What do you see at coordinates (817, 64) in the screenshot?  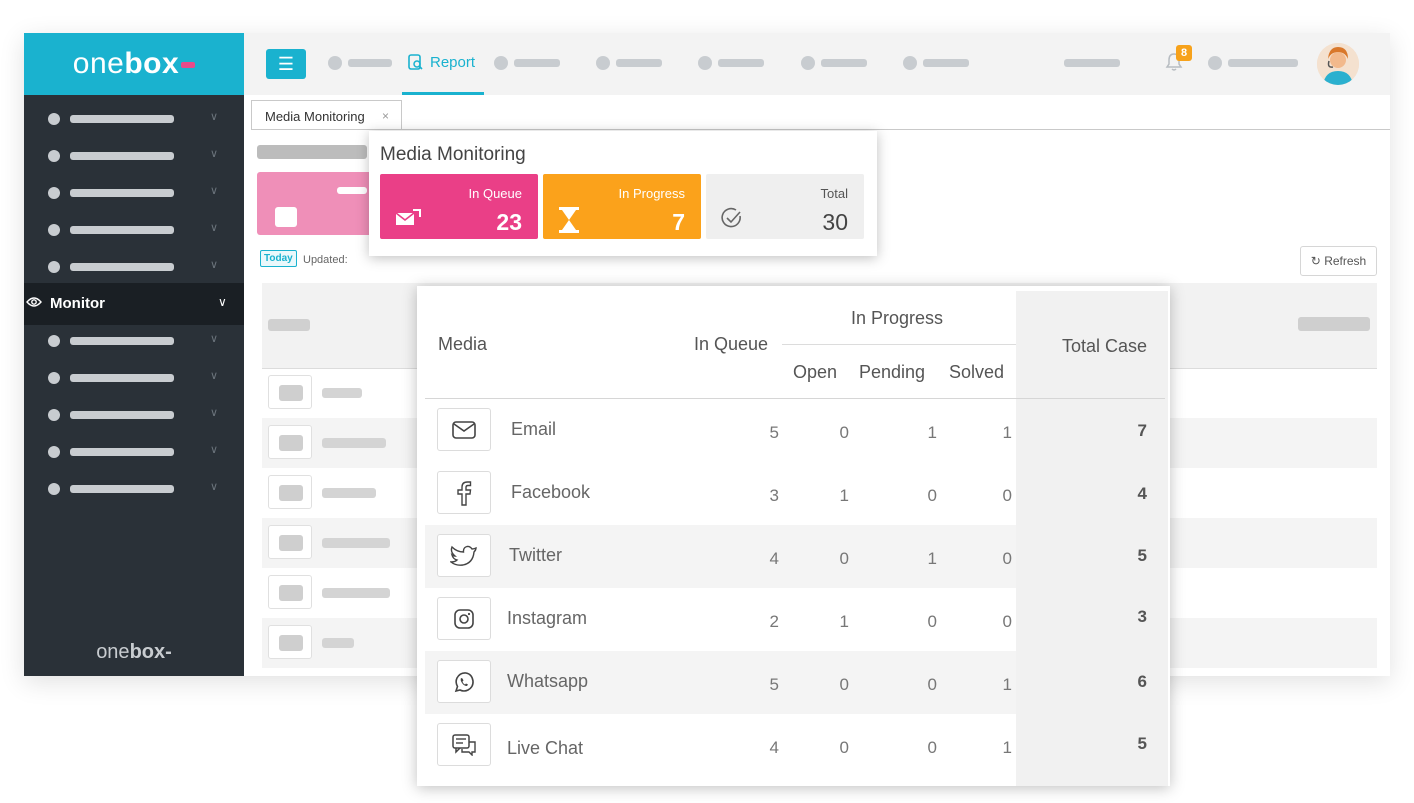 I see `top-navbar: ☰ Report 8` at bounding box center [817, 64].